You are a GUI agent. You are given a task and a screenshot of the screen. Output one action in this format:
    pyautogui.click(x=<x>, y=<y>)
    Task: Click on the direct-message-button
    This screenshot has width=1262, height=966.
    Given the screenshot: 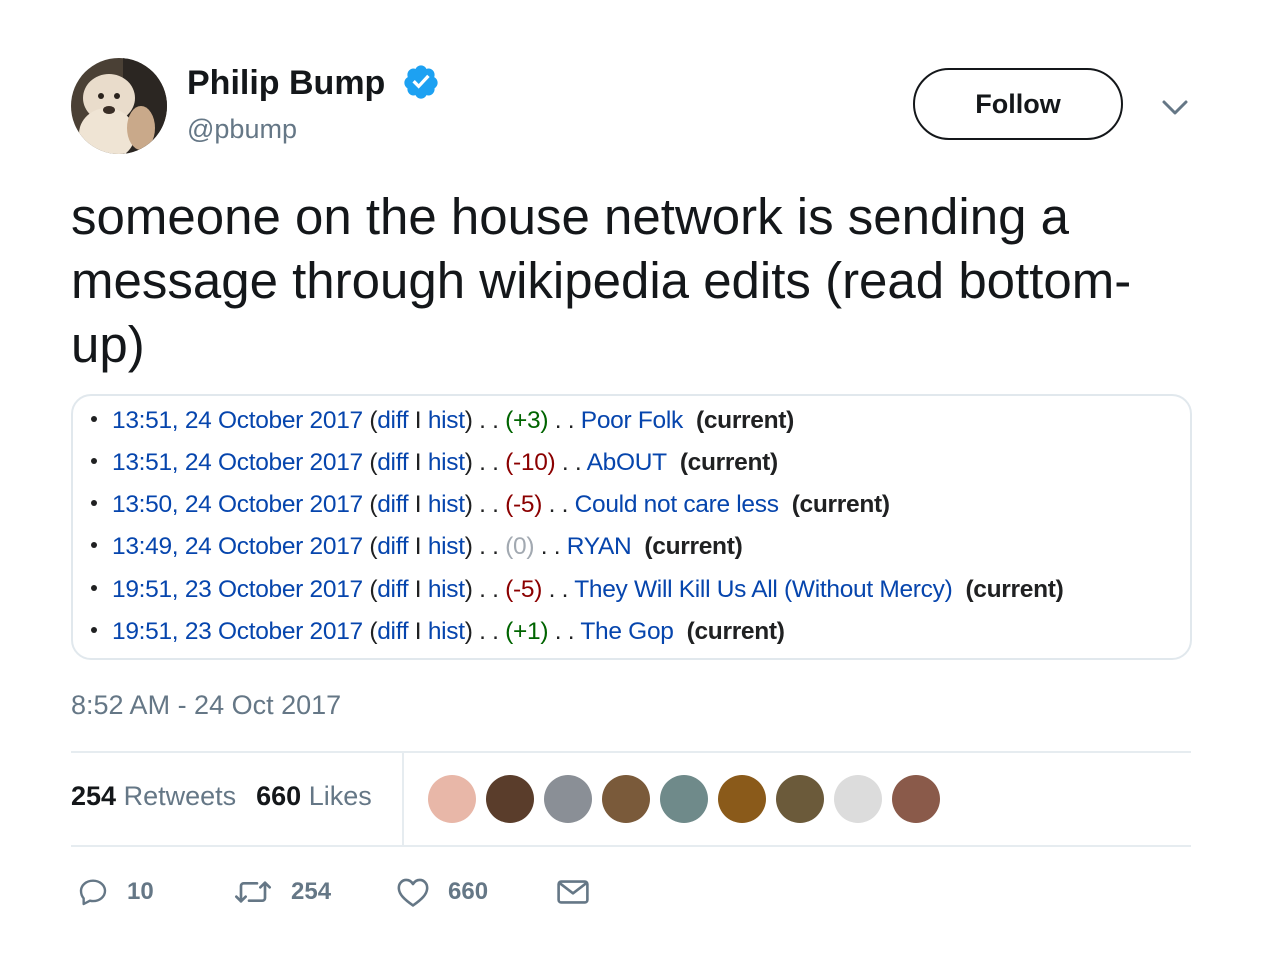 What is the action you would take?
    pyautogui.click(x=573, y=892)
    